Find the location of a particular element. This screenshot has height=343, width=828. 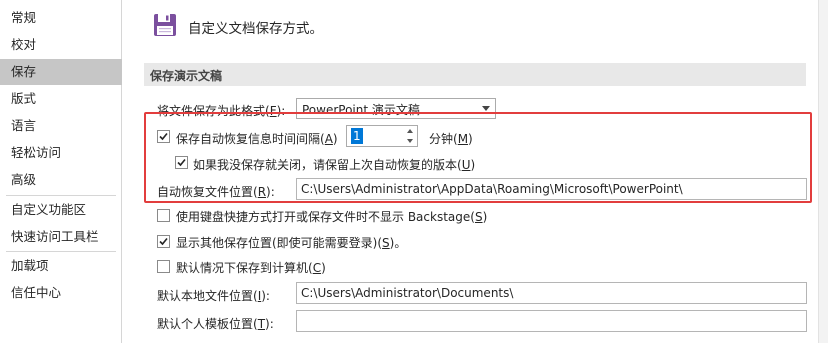

local-location-label: 默认本地文件位置(I): is located at coordinates (213, 296).